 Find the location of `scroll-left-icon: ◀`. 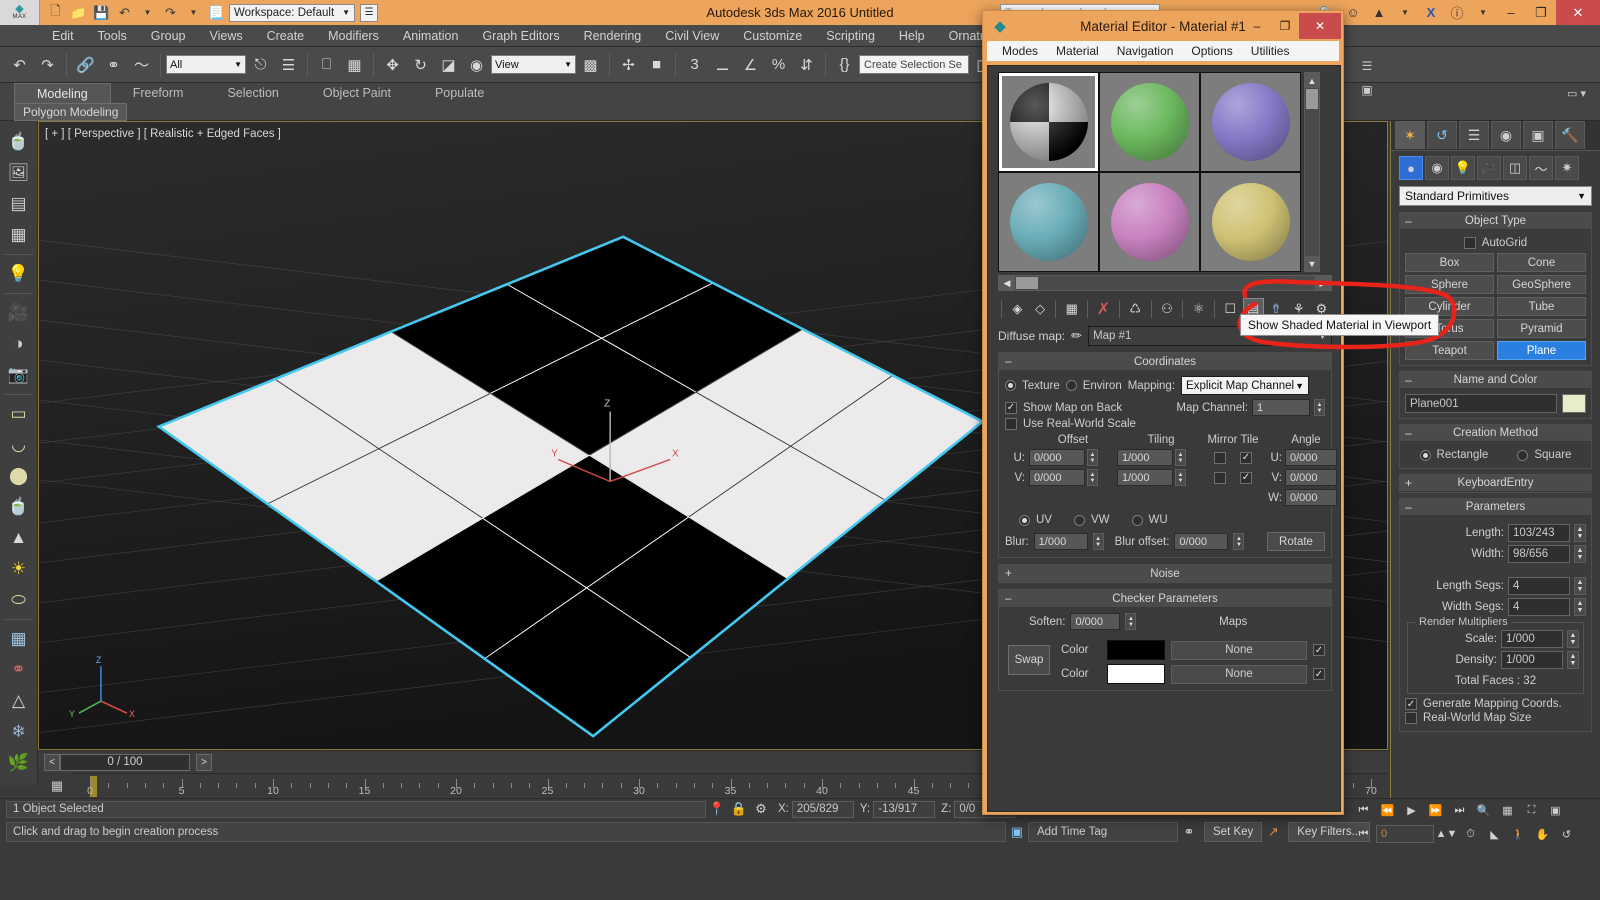

scroll-left-icon: ◀ is located at coordinates (1007, 283).